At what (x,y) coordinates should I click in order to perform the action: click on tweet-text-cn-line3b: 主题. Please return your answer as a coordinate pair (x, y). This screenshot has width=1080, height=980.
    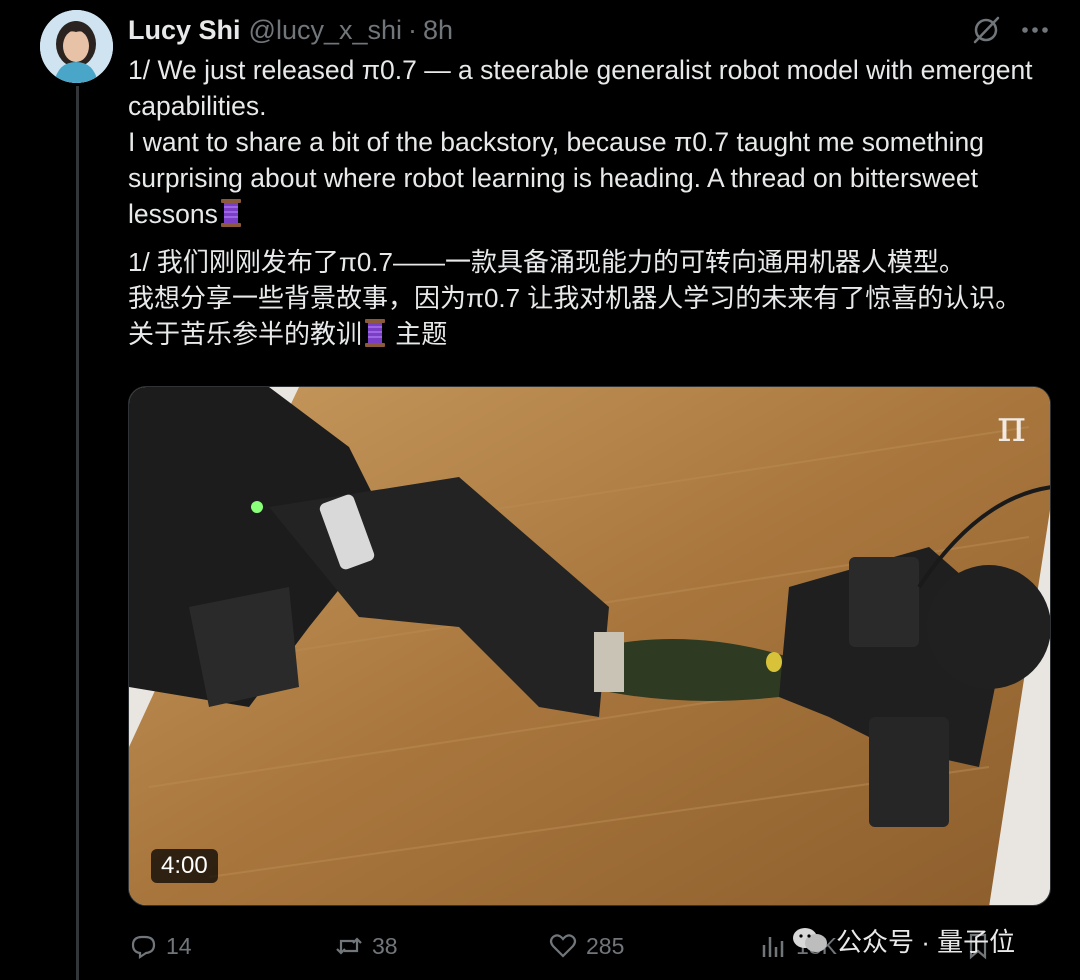
    Looking at the image, I should click on (418, 334).